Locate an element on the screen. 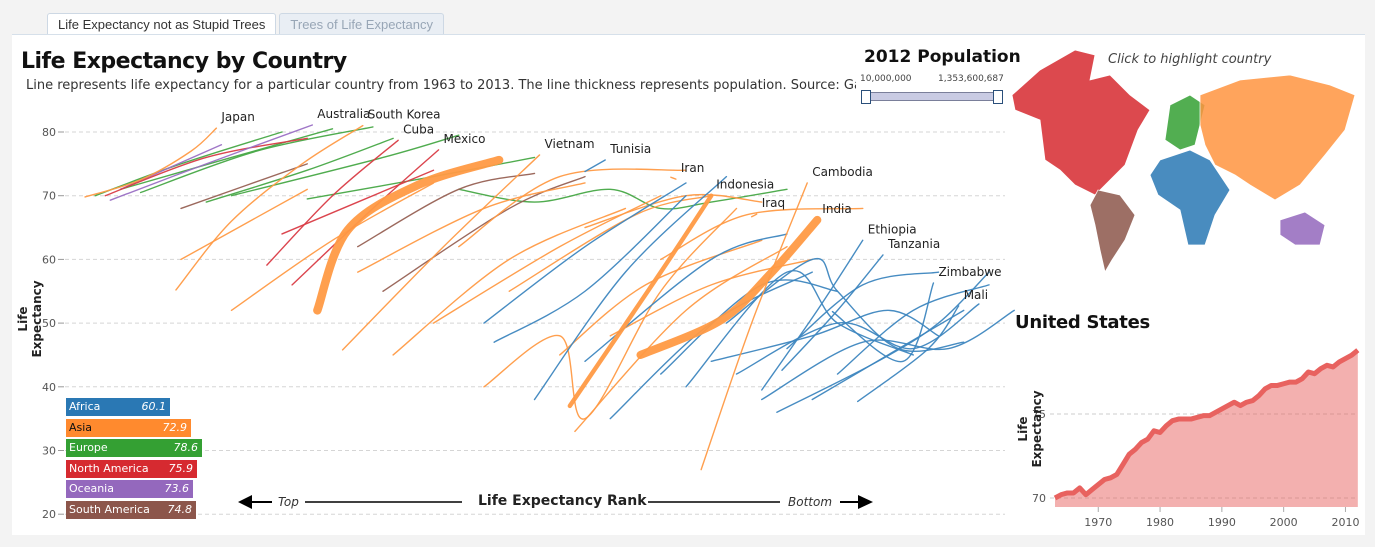 The height and width of the screenshot is (547, 1375). arrow-left-head-icon is located at coordinates (245, 502).